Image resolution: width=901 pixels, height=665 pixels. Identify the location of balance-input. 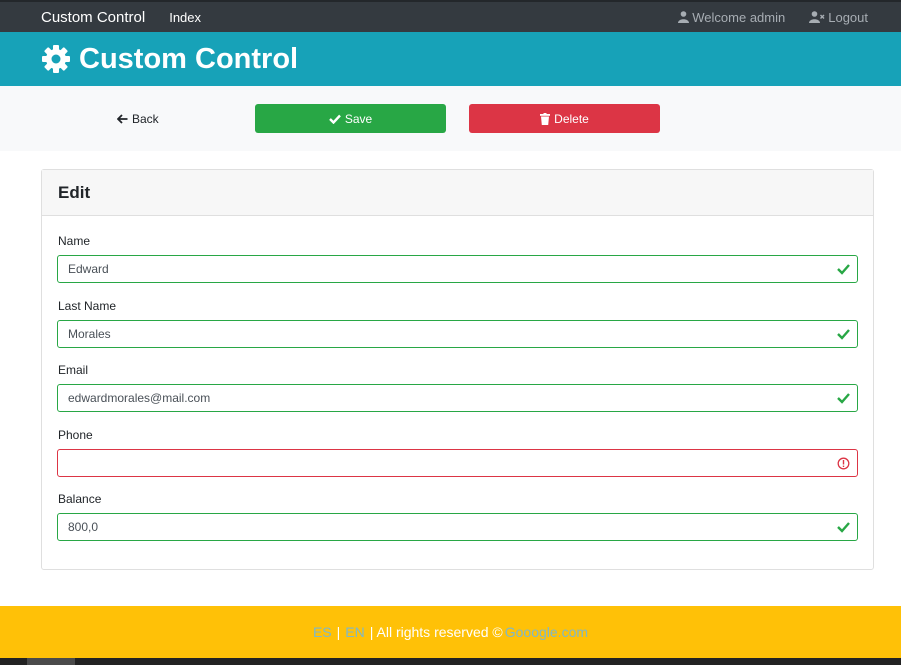
(457, 527).